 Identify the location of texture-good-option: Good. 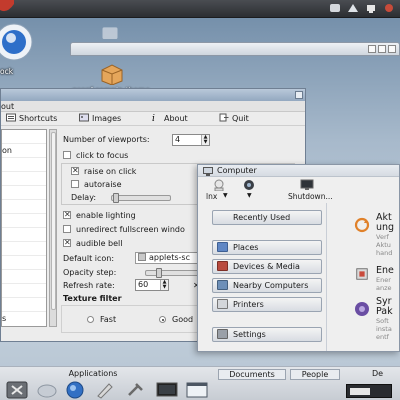
(176, 320).